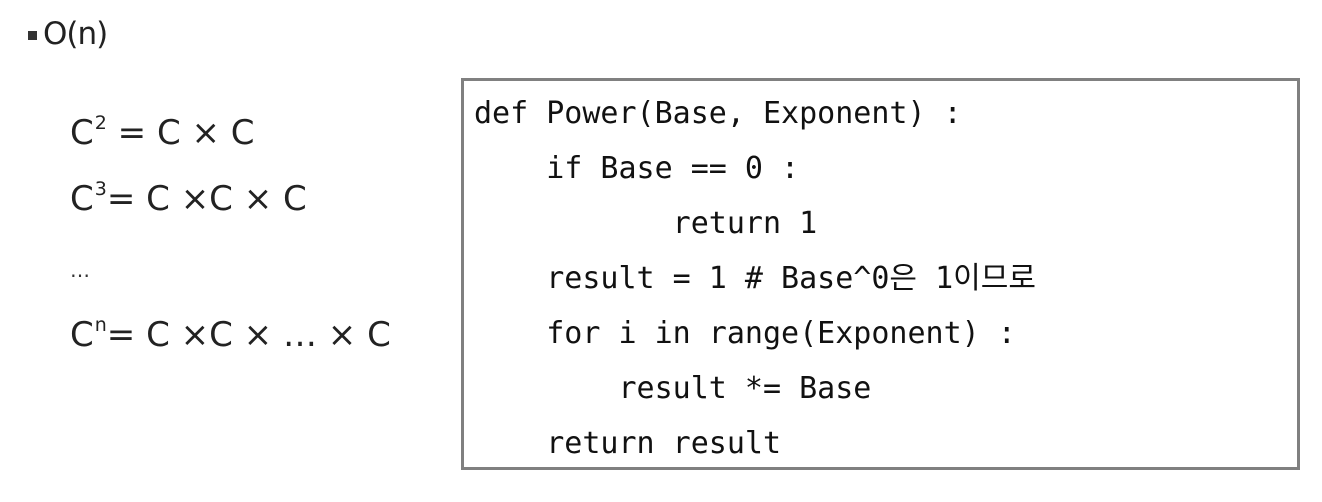 The height and width of the screenshot is (502, 1322). Describe the element at coordinates (75, 34) in the screenshot. I see `heading-text: O(n)` at that location.